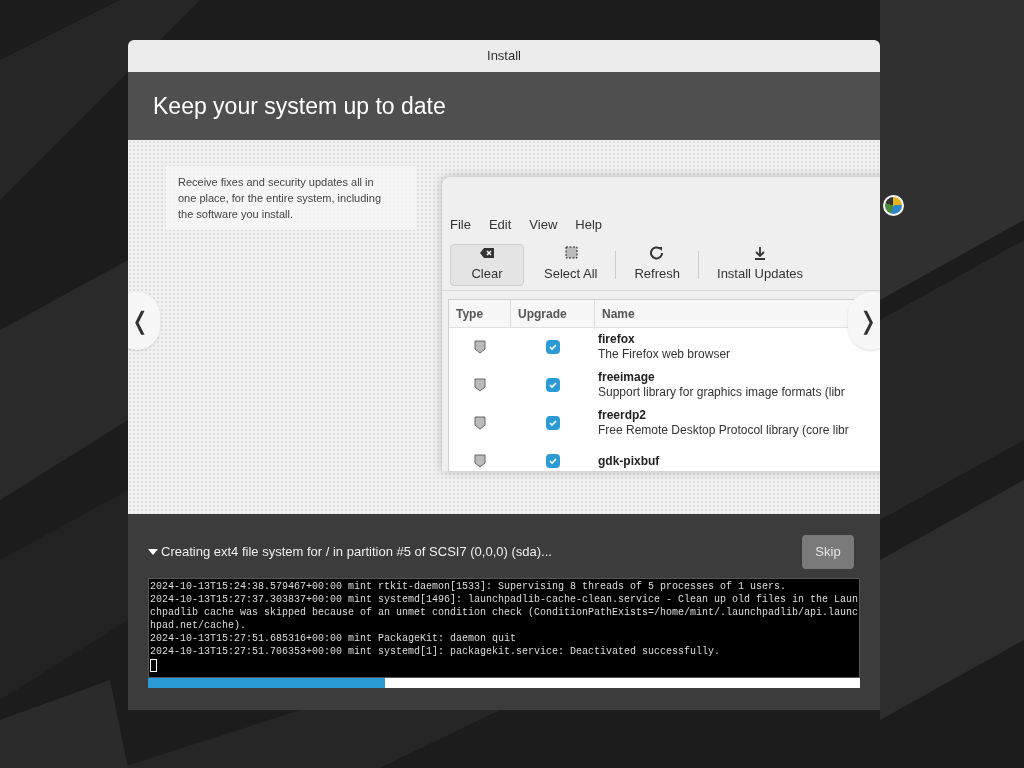 This screenshot has width=1024, height=768. What do you see at coordinates (543, 227) in the screenshot?
I see `menu-item: View` at bounding box center [543, 227].